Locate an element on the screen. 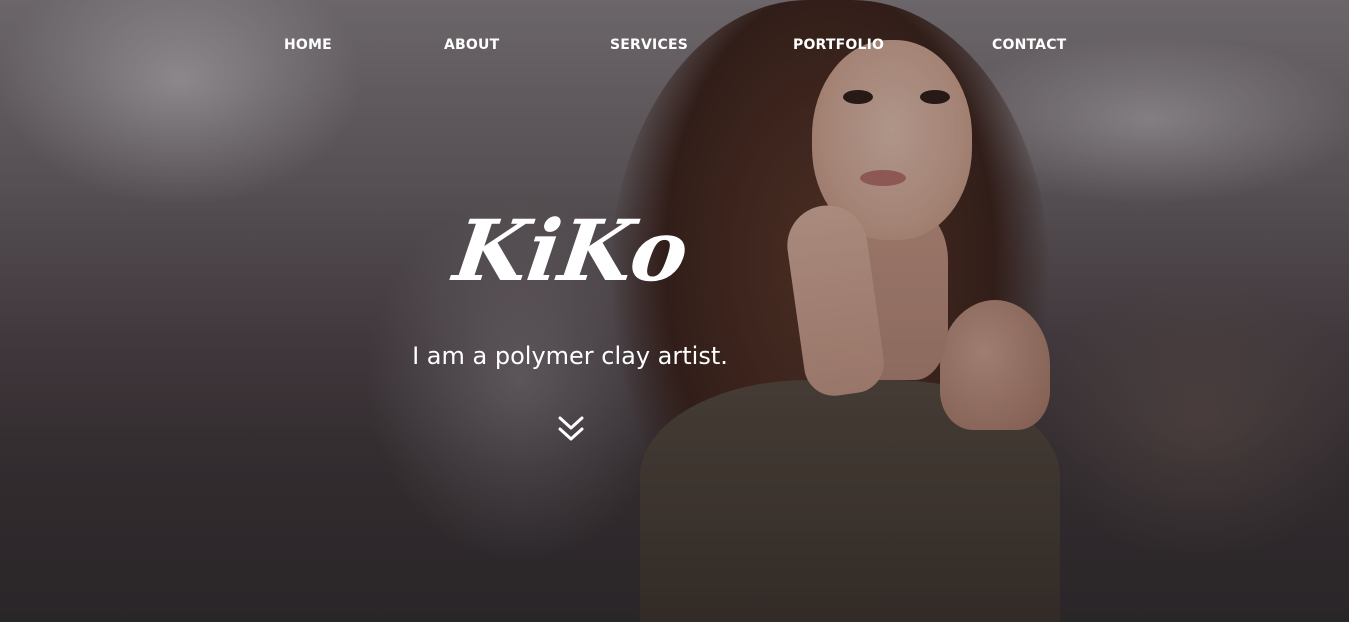 This screenshot has height=626, width=1349. main-nav: HOME ABOUT SERVICES PORTFOLIO CONTACT is located at coordinates (674, 45).